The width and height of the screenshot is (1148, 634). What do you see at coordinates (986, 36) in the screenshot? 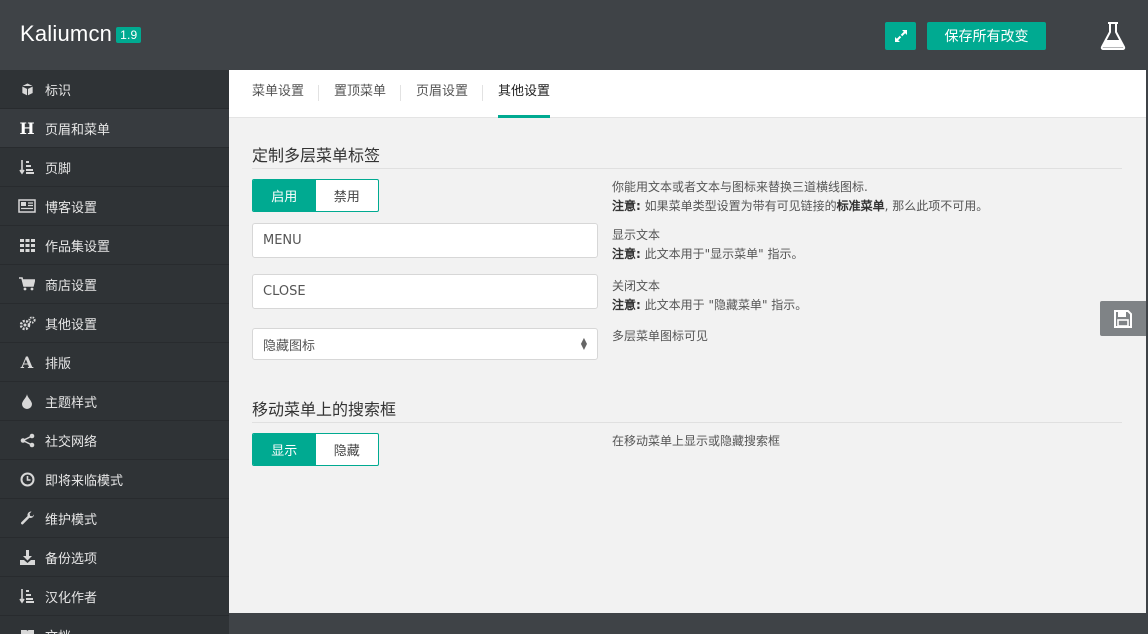
I see `save-all-button: 保存所有改变` at bounding box center [986, 36].